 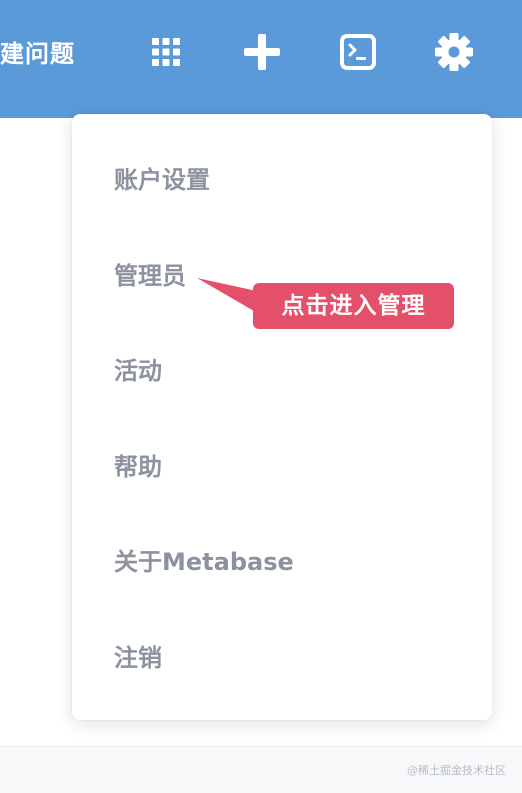 I want to click on terminal-icon, so click(x=358, y=52).